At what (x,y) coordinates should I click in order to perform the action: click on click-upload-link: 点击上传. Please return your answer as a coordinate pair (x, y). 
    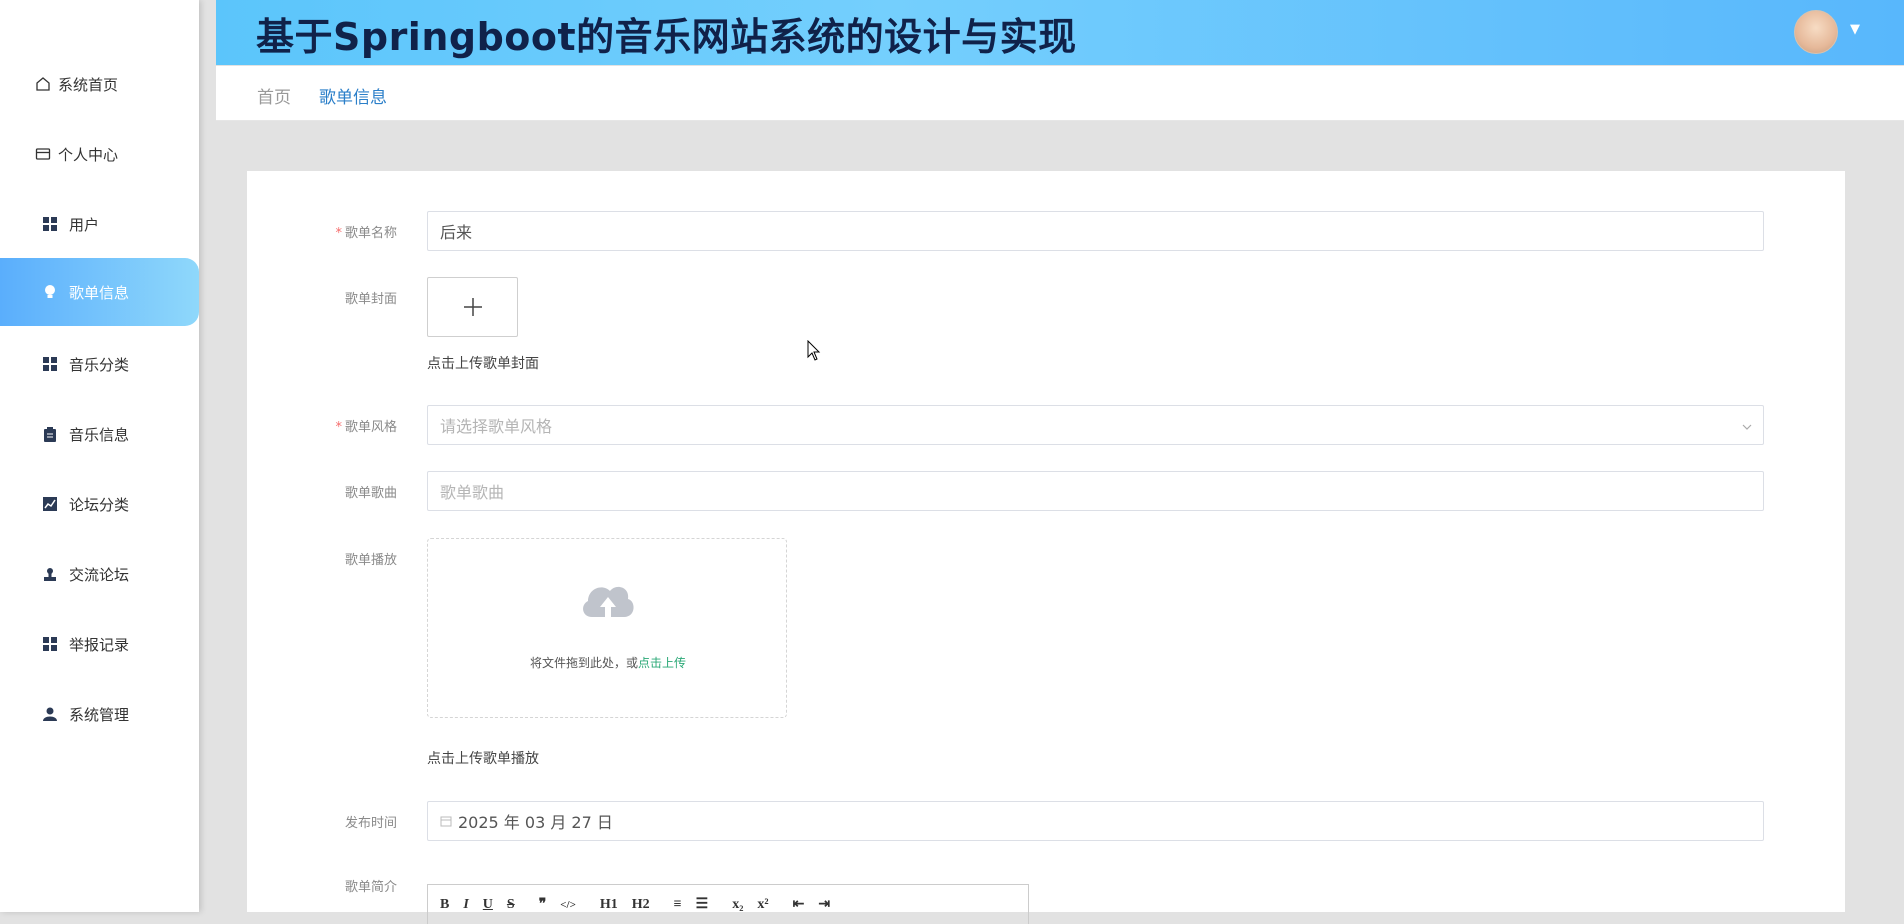
    Looking at the image, I should click on (662, 663).